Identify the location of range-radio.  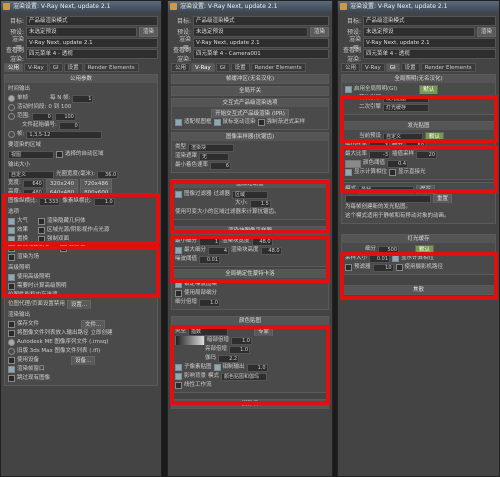
(11, 116).